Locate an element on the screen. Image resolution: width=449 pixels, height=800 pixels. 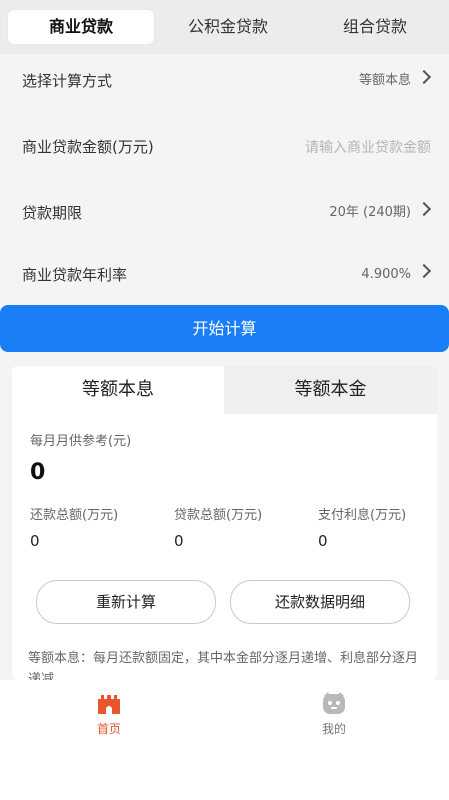
method-description: 等额本息：每月还款额固定，其中本金部分逐月递增、利息部分逐月递减 is located at coordinates (223, 665).